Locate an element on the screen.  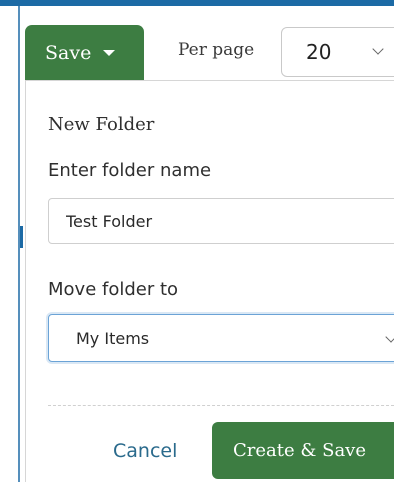
focus-marker is located at coordinates (21, 237).